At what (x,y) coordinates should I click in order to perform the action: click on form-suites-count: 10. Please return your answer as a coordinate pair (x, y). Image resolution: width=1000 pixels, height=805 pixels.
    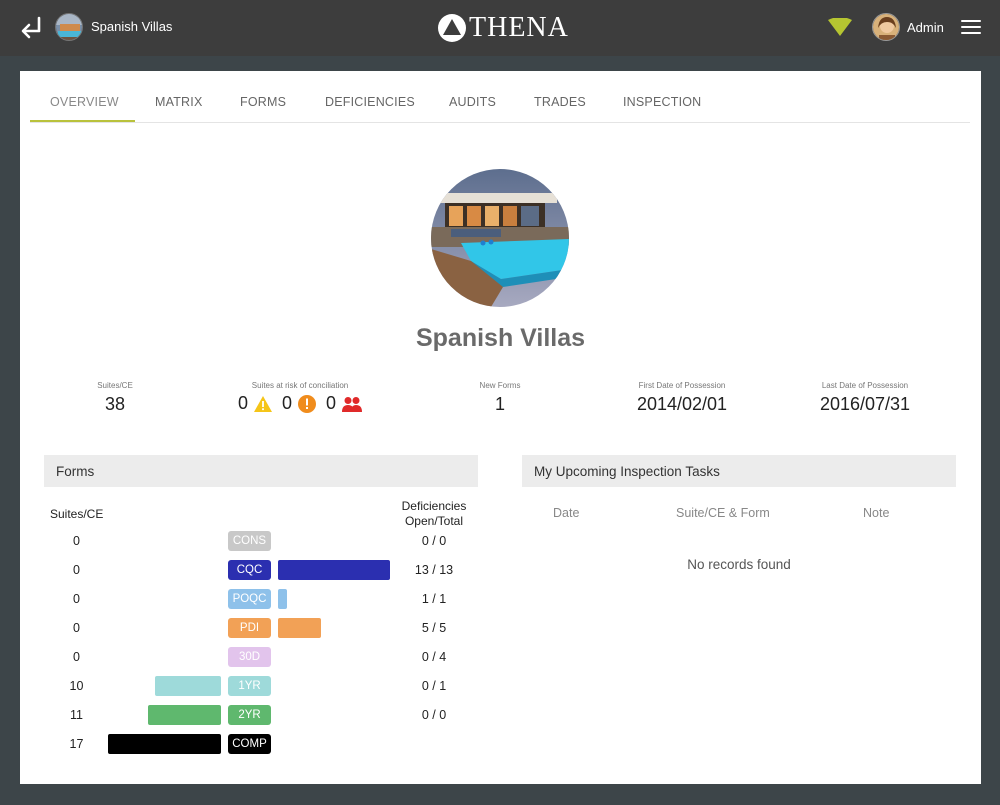
    Looking at the image, I should click on (76, 686).